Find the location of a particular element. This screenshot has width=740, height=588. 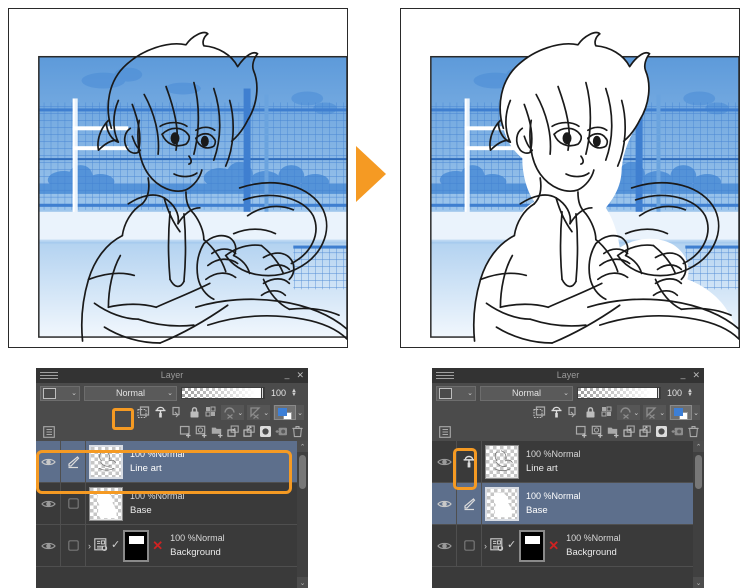

process-arrow is located at coordinates (374, 174).